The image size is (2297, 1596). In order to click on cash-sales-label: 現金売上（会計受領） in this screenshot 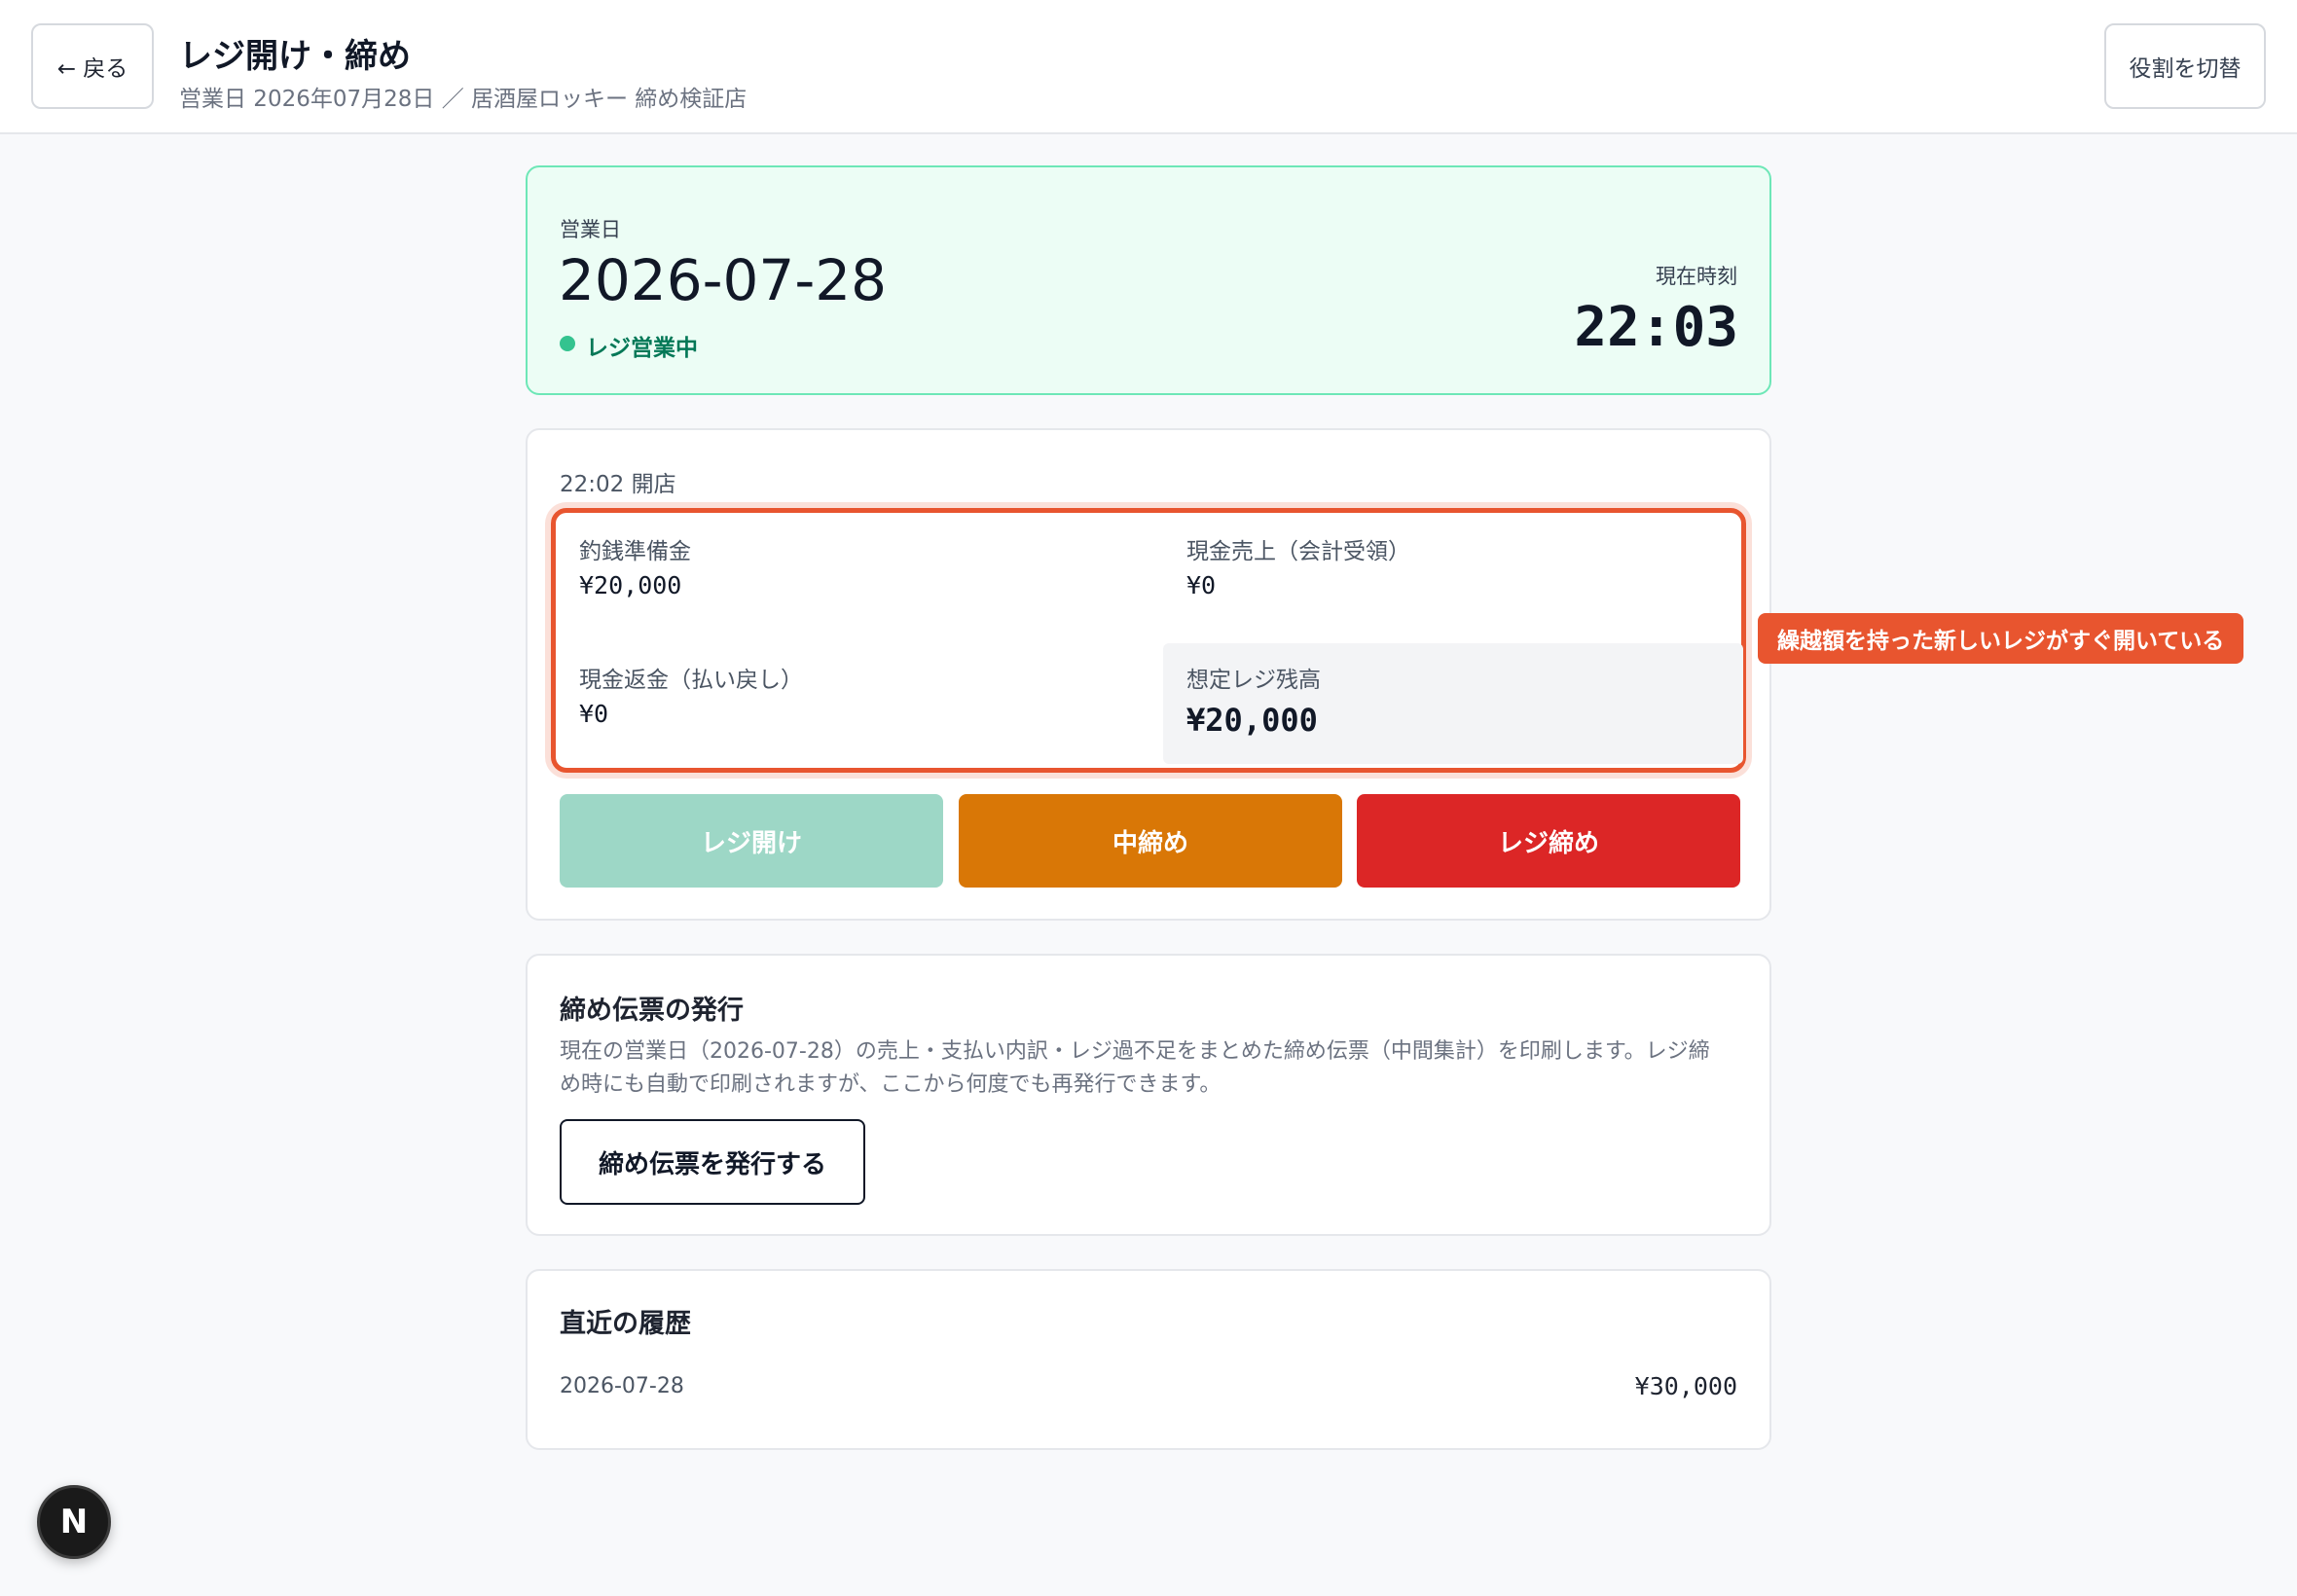, I will do `click(1298, 551)`.